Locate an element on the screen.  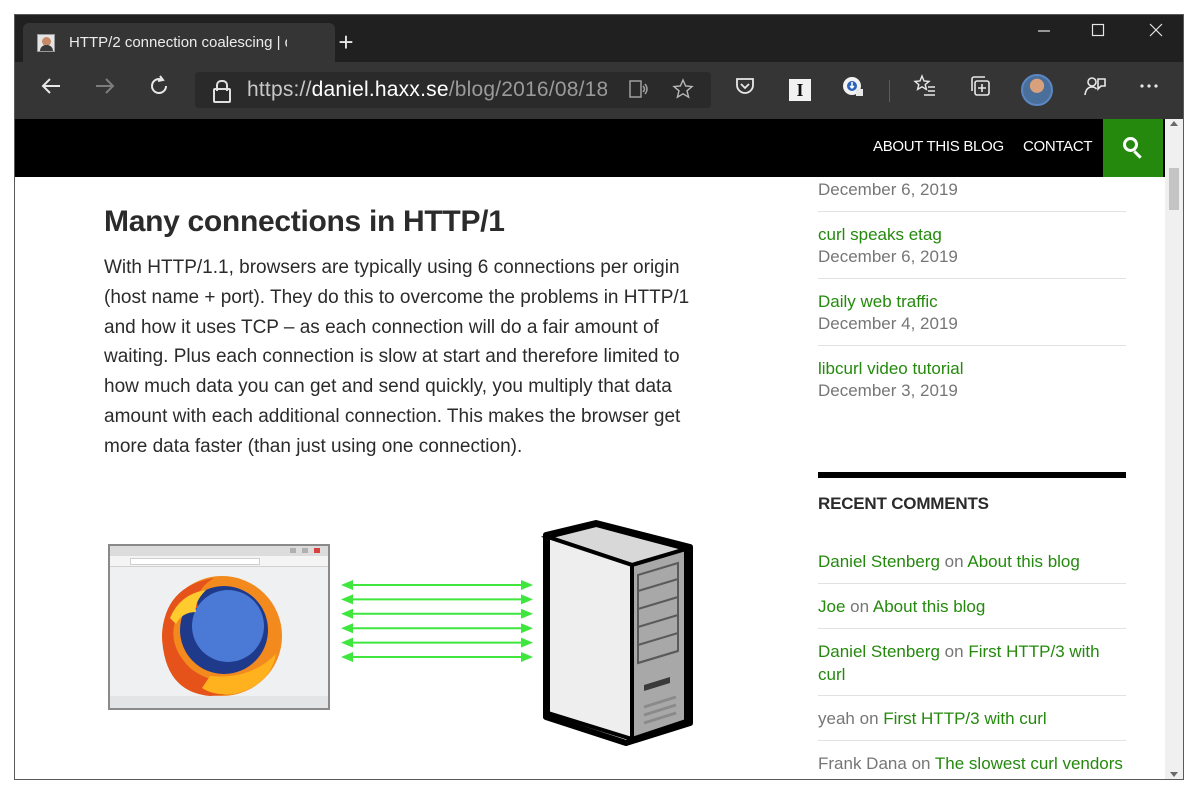
scroll-down-icon is located at coordinates (1174, 774).